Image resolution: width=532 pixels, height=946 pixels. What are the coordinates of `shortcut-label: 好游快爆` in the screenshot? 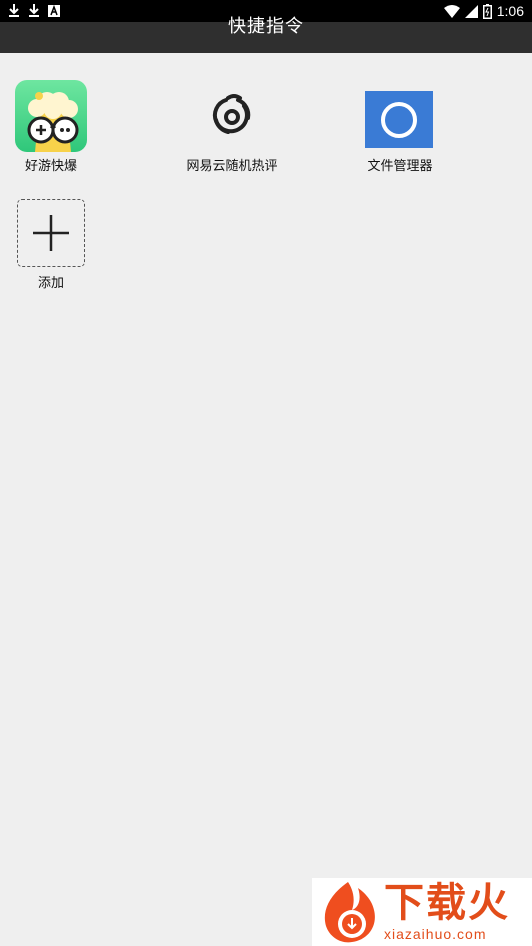 It's located at (50, 166).